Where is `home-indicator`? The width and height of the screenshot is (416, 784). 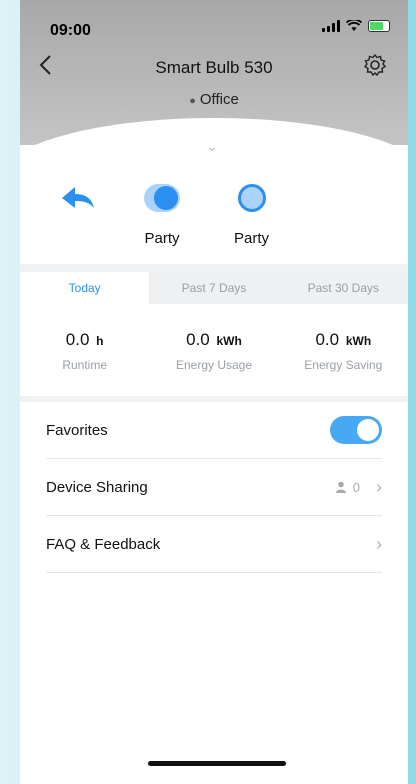
home-indicator is located at coordinates (217, 763).